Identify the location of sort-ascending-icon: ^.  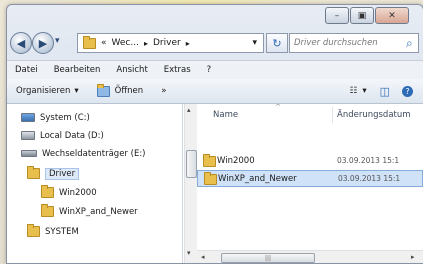
(278, 107).